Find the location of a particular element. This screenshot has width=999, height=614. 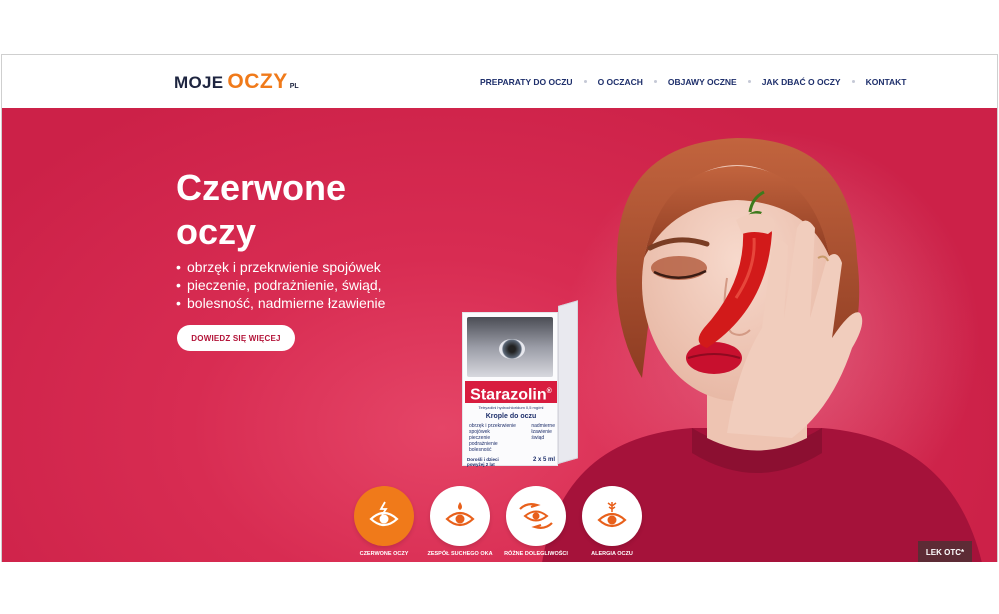

hands-eye-icon is located at coordinates (536, 516).